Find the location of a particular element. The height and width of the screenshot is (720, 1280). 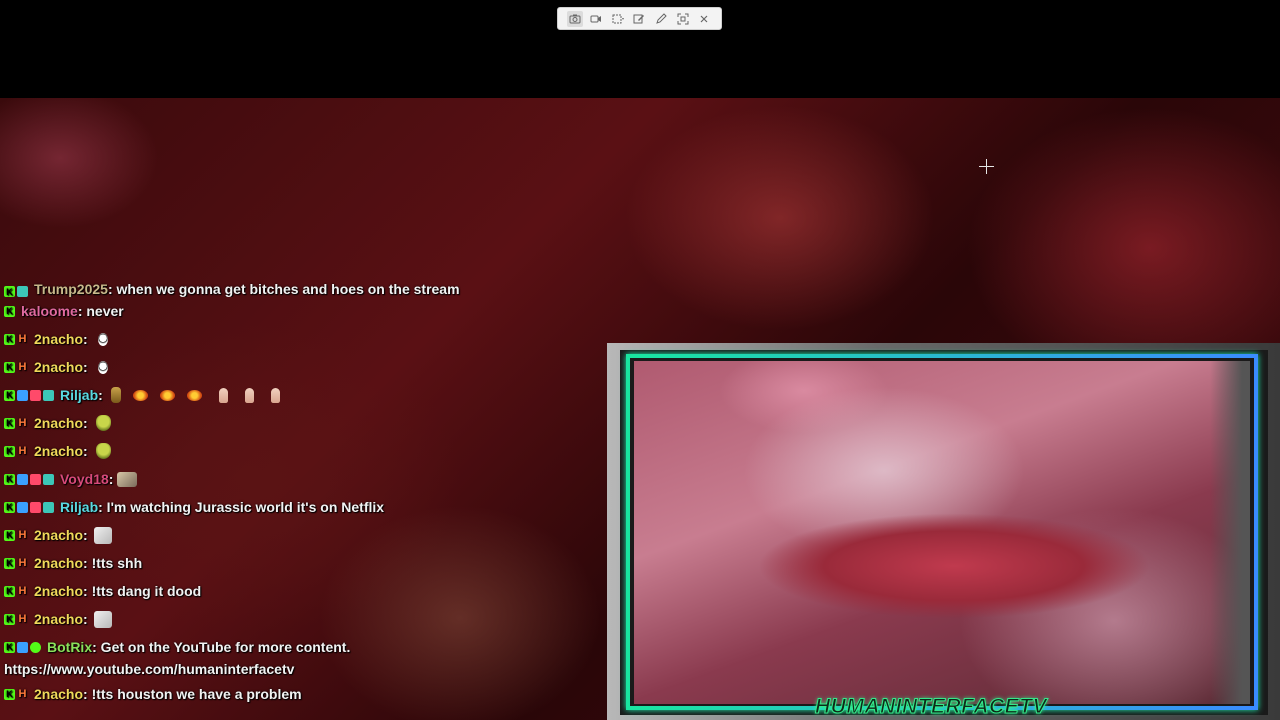

chat-message: K H 2nacho : !tts shh is located at coordinates (300, 563).